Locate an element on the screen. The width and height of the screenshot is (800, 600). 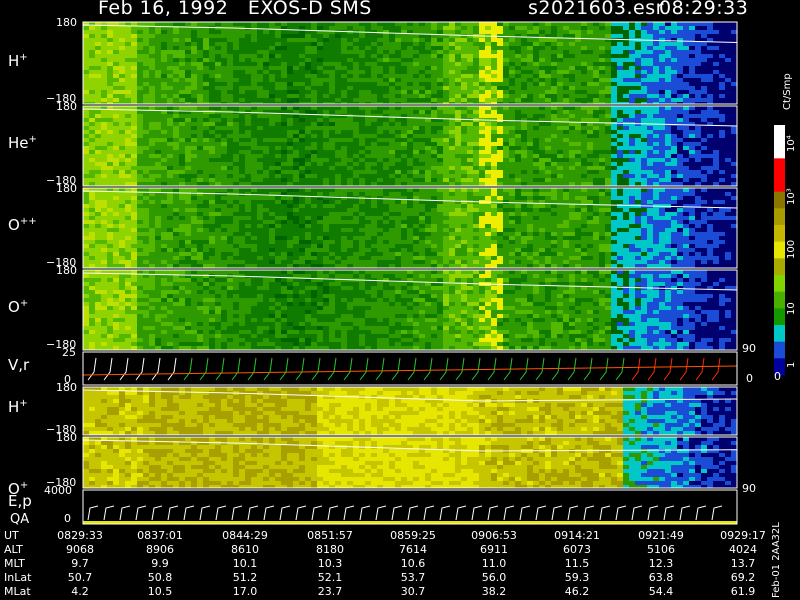
table-cell: 0851:57 is located at coordinates (330, 535).